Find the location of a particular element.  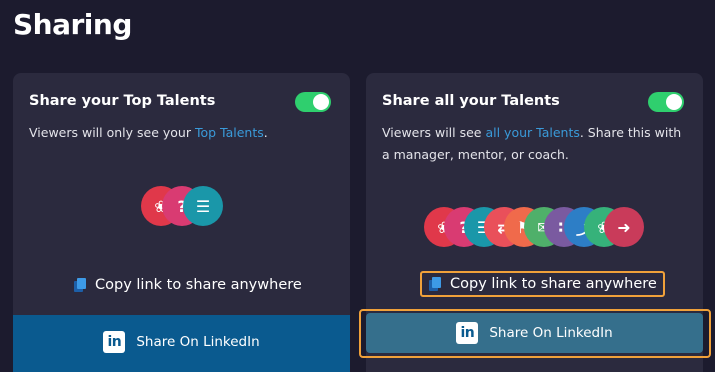

share-all-talents-toggle is located at coordinates (666, 102).